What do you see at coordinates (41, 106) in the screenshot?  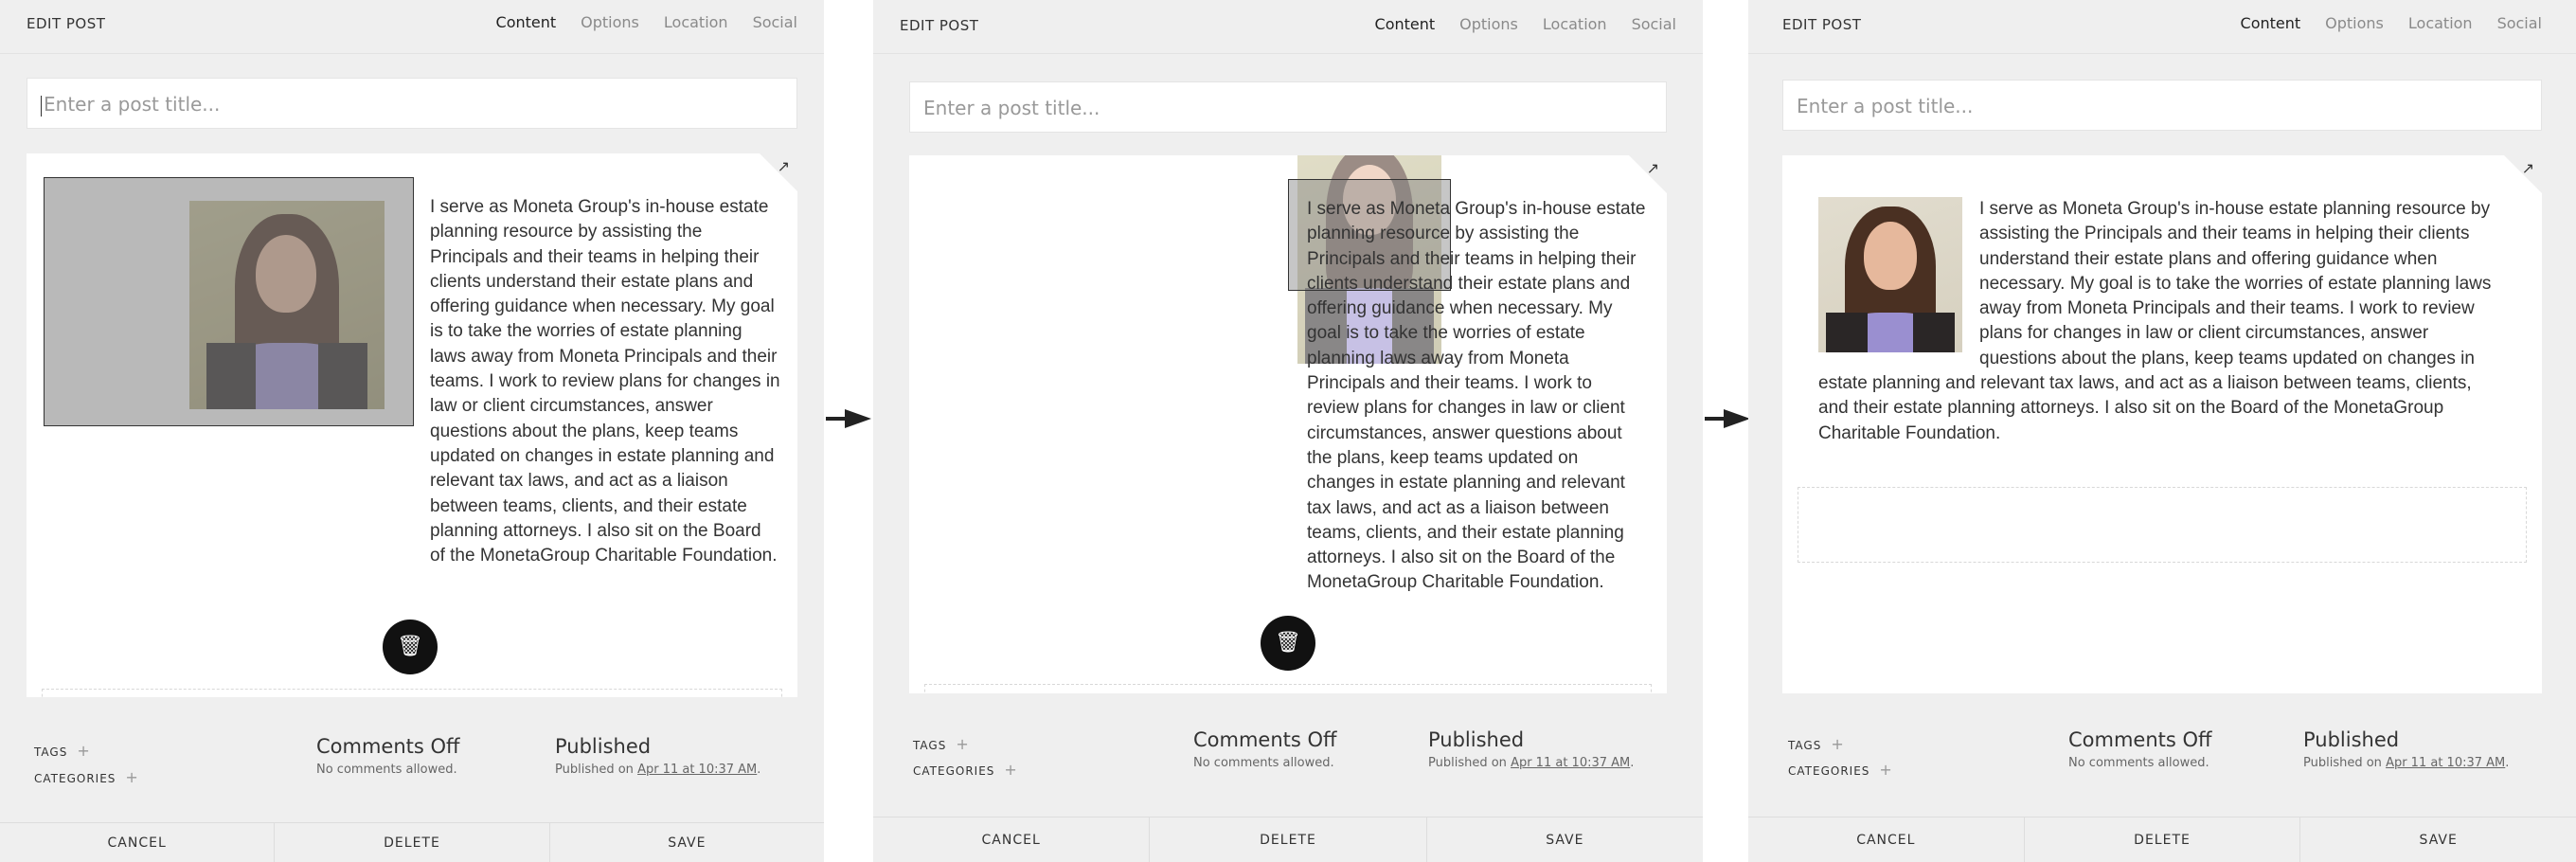 I see `text-caret` at bounding box center [41, 106].